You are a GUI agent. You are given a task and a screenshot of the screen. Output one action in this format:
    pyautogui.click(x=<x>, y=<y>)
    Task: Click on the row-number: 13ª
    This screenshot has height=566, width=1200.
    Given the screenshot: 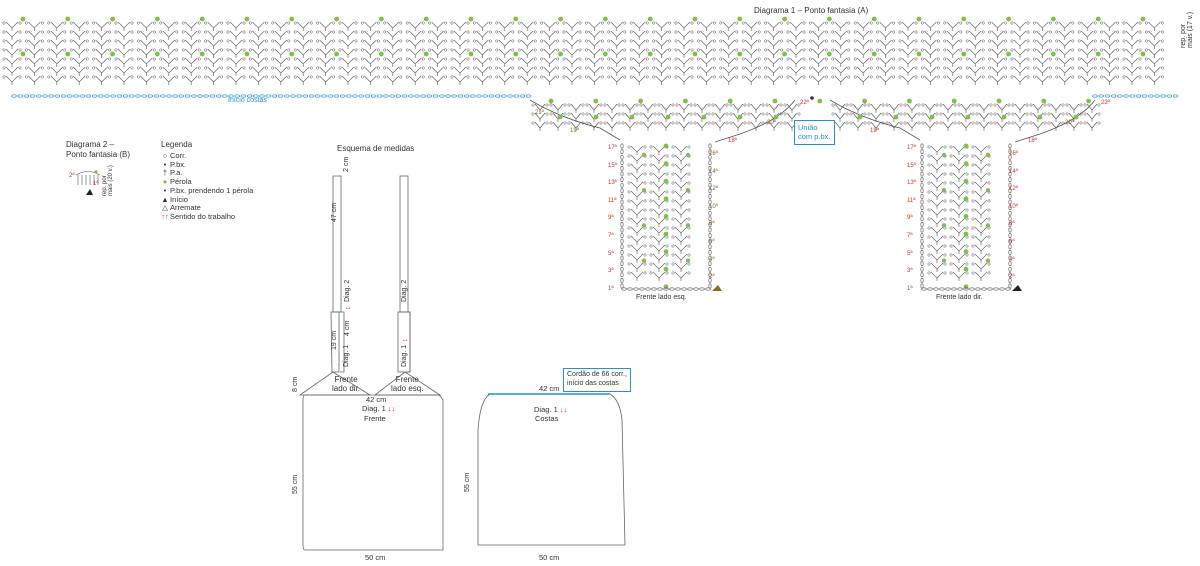 What is the action you would take?
    pyautogui.click(x=612, y=183)
    